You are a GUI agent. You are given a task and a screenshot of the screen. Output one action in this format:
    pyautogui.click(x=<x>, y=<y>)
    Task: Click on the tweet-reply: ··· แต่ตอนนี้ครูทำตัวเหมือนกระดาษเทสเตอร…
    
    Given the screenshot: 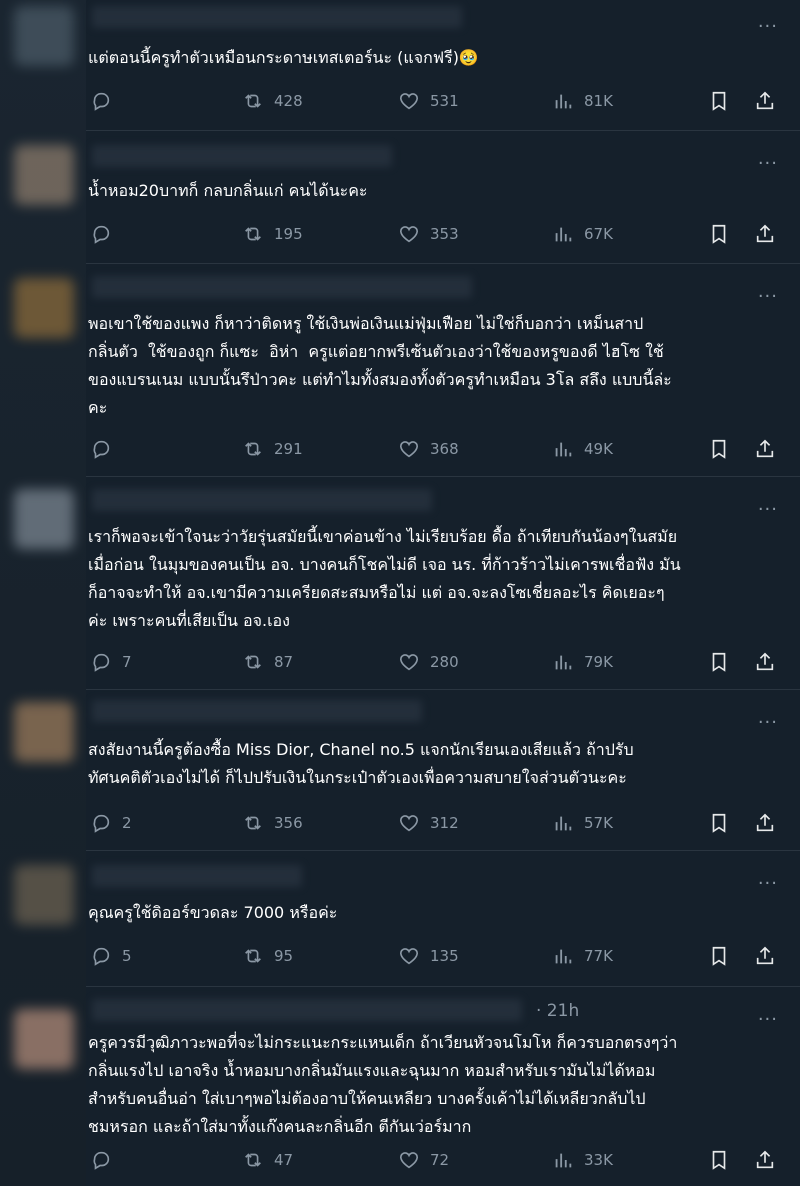 What is the action you would take?
    pyautogui.click(x=407, y=65)
    